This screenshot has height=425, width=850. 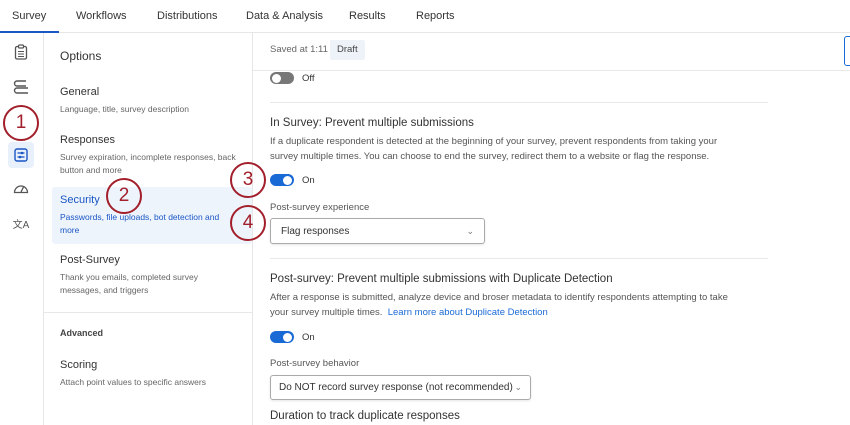 What do you see at coordinates (124, 109) in the screenshot?
I see `option-desc: Language, title, survey description` at bounding box center [124, 109].